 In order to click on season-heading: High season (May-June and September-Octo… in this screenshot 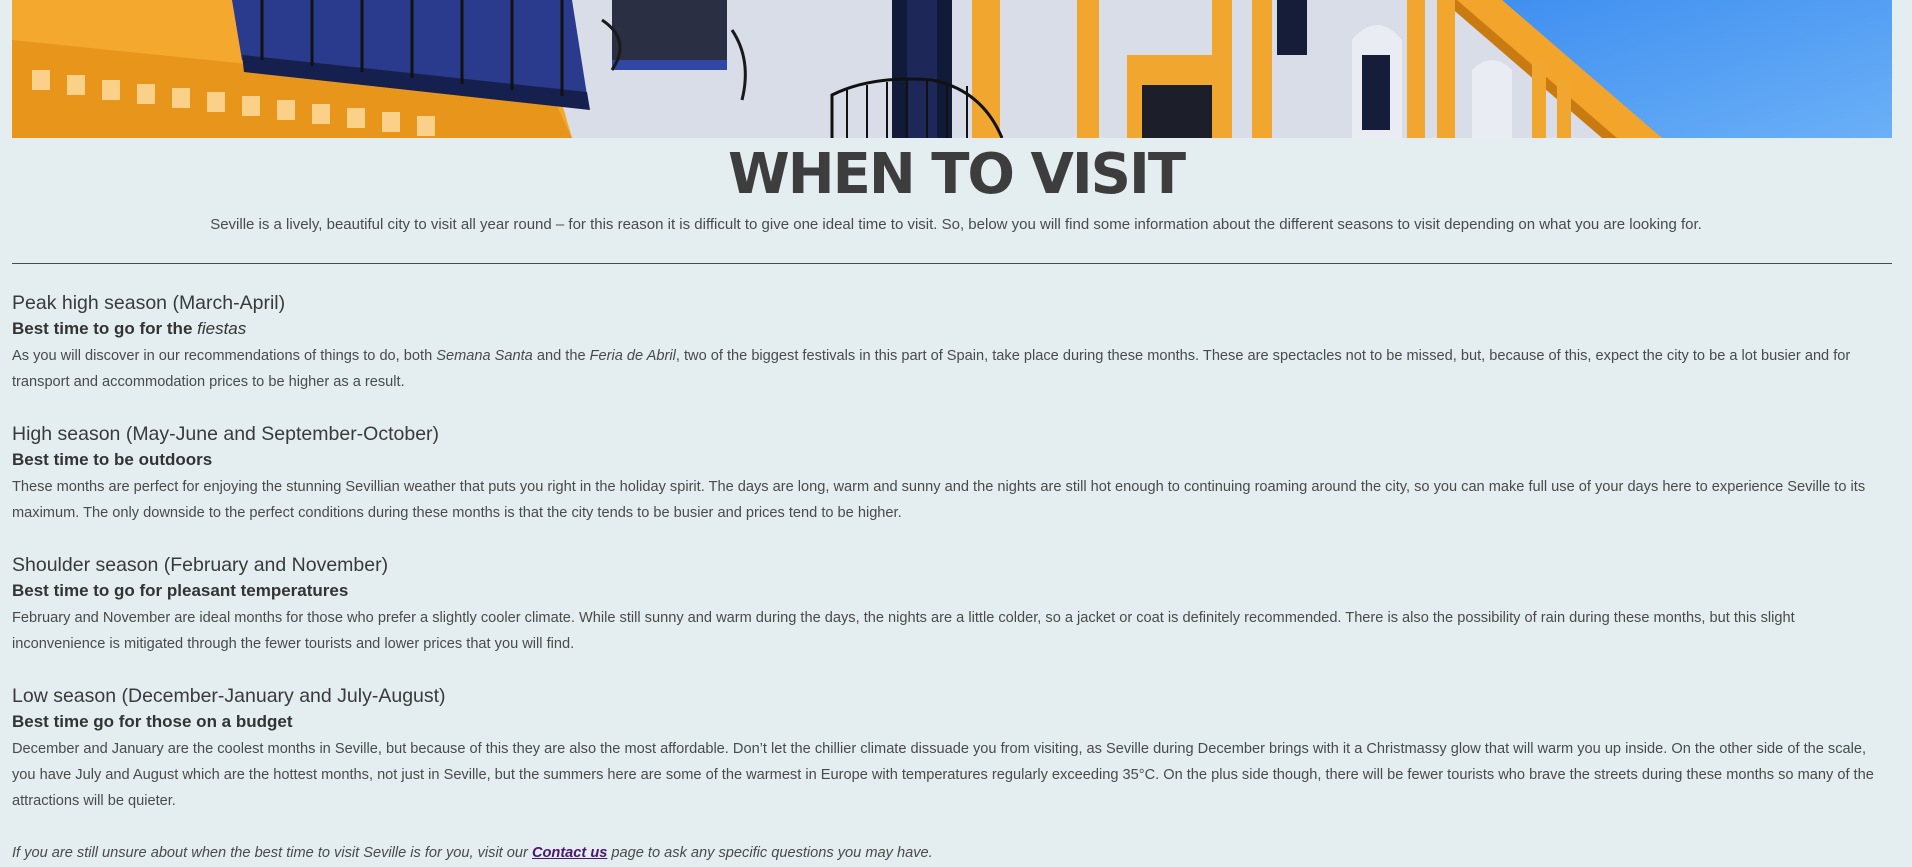, I will do `click(226, 434)`.